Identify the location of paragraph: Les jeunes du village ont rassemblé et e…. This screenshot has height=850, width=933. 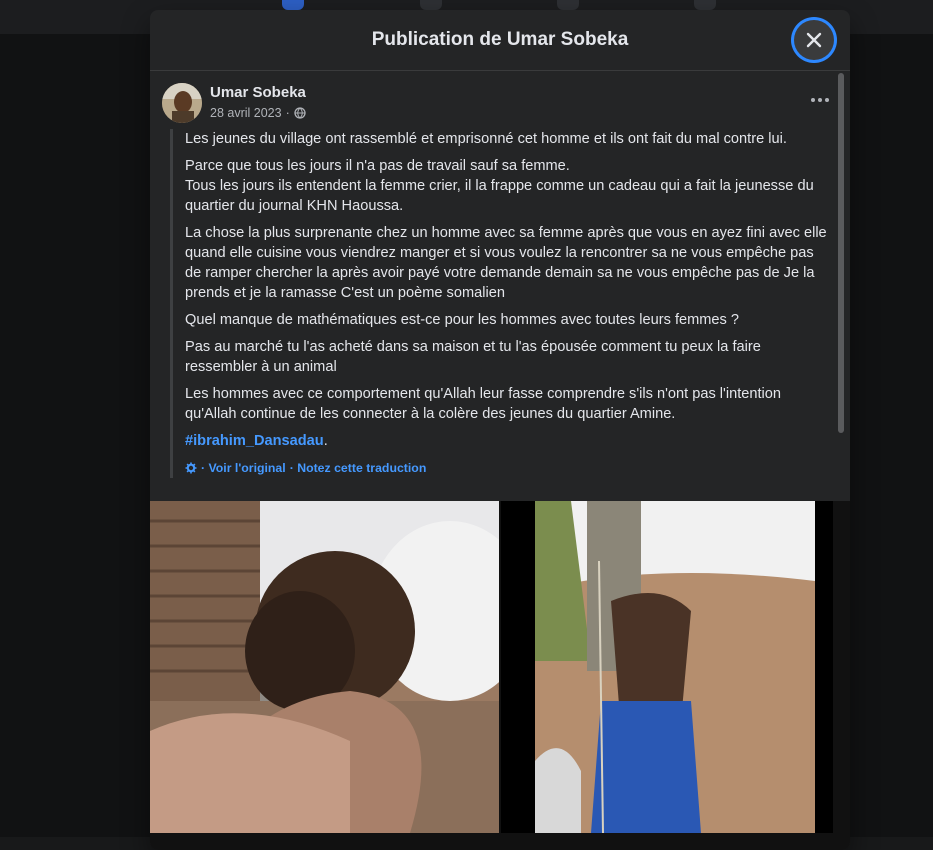
(486, 139).